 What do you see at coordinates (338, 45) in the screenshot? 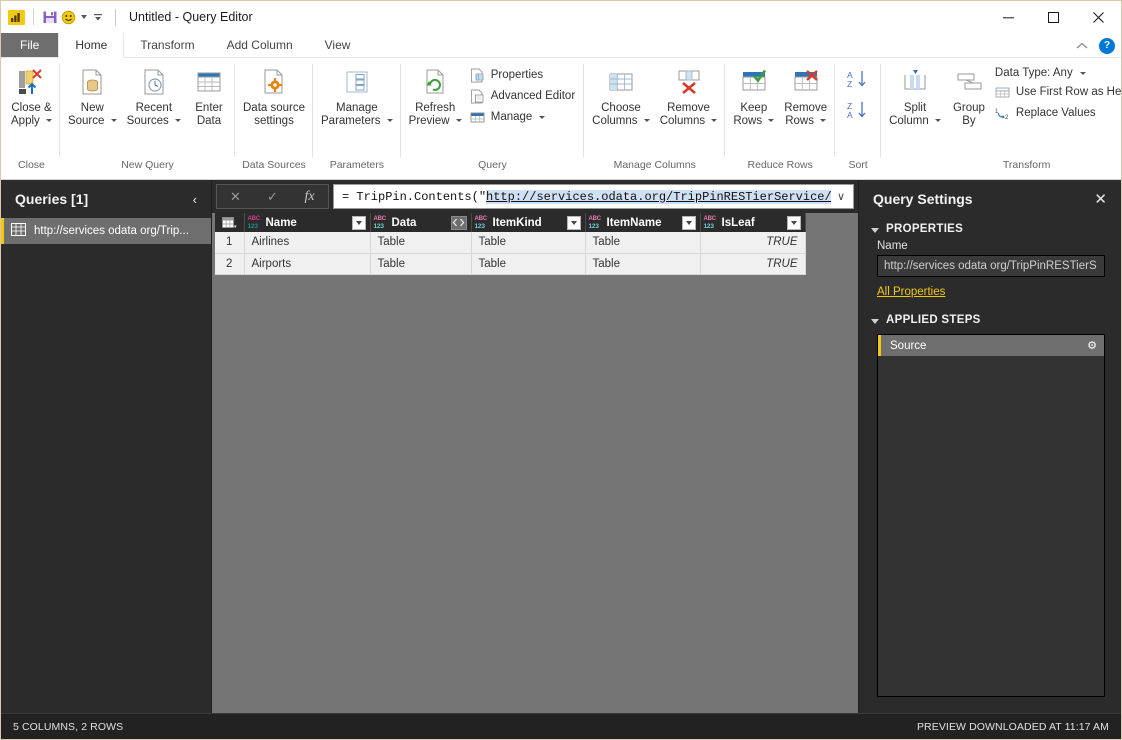
I see `tab-view: View` at bounding box center [338, 45].